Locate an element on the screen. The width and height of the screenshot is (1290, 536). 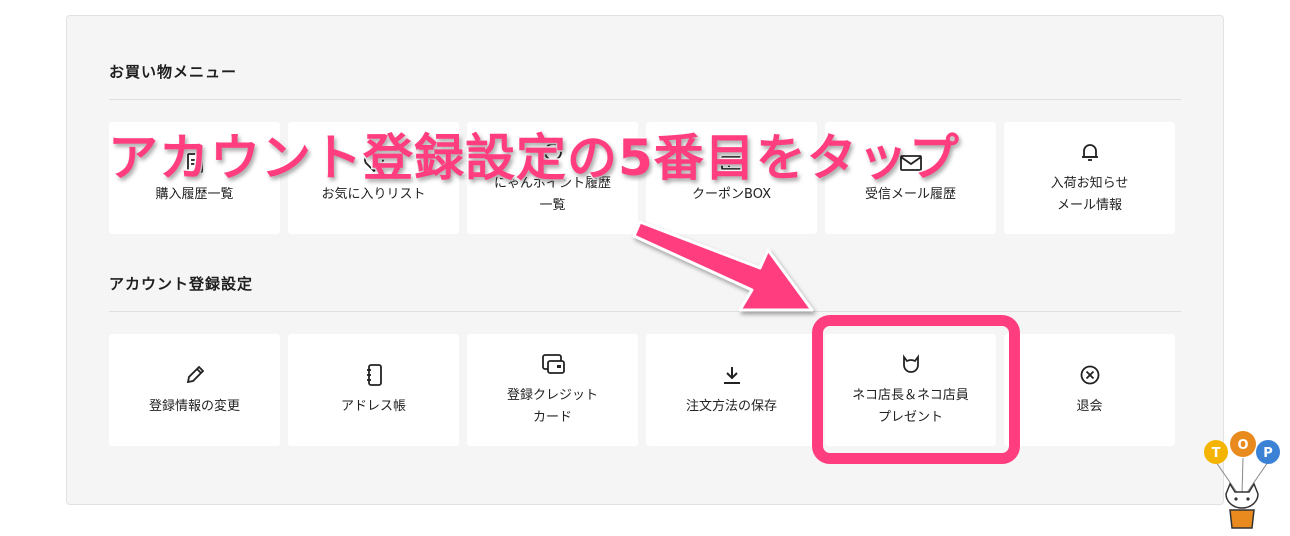
balloon-o: O is located at coordinates (1243, 444).